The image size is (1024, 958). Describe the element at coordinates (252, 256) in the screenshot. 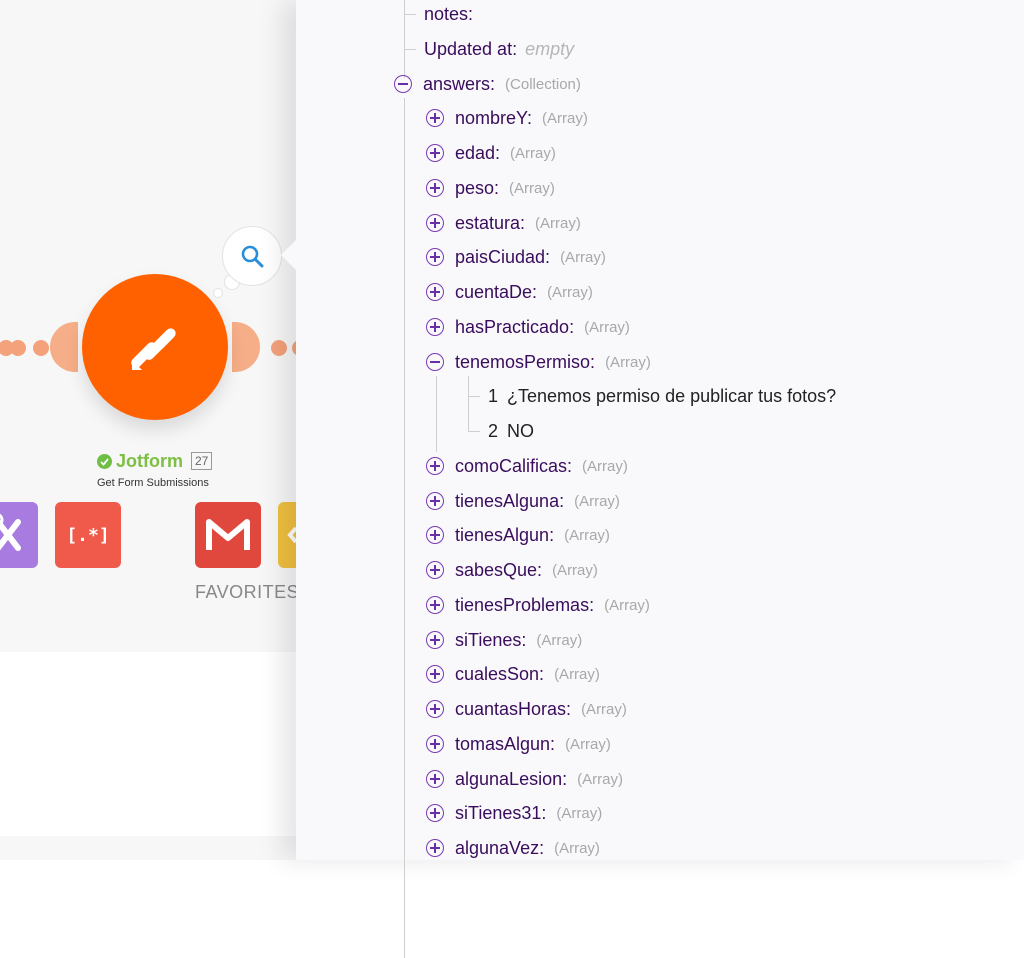

I see `inspect-bubble` at that location.